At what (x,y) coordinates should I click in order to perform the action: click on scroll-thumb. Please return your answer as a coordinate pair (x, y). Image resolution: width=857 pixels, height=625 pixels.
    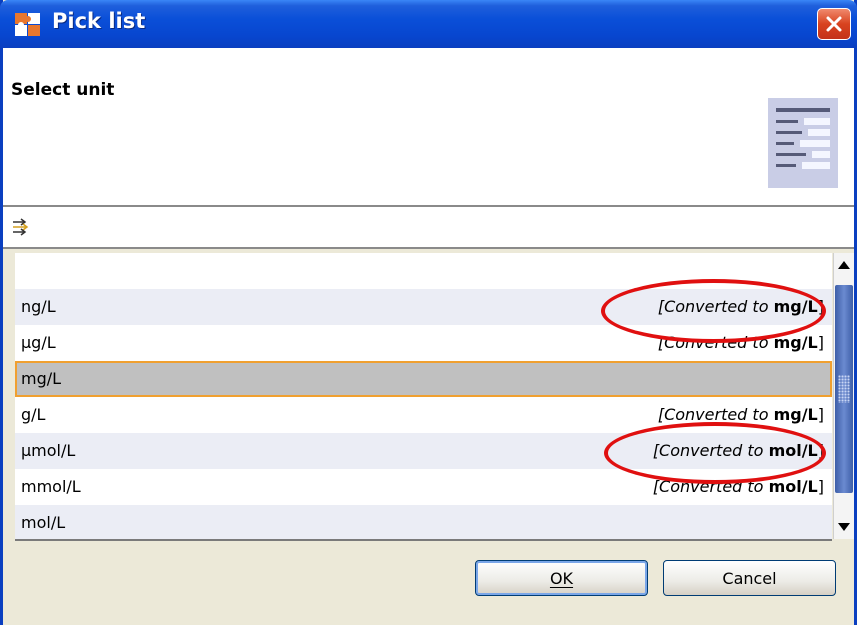
    Looking at the image, I should click on (844, 389).